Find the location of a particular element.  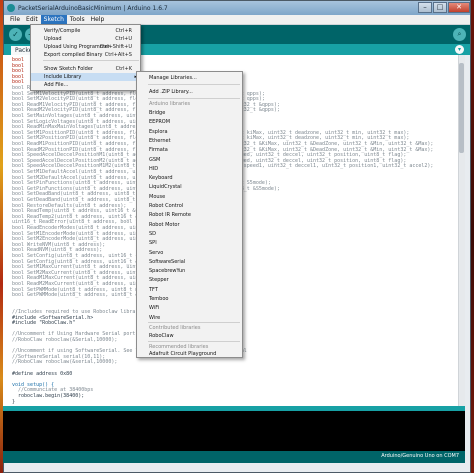

library-item: WiFi is located at coordinates (189, 308).